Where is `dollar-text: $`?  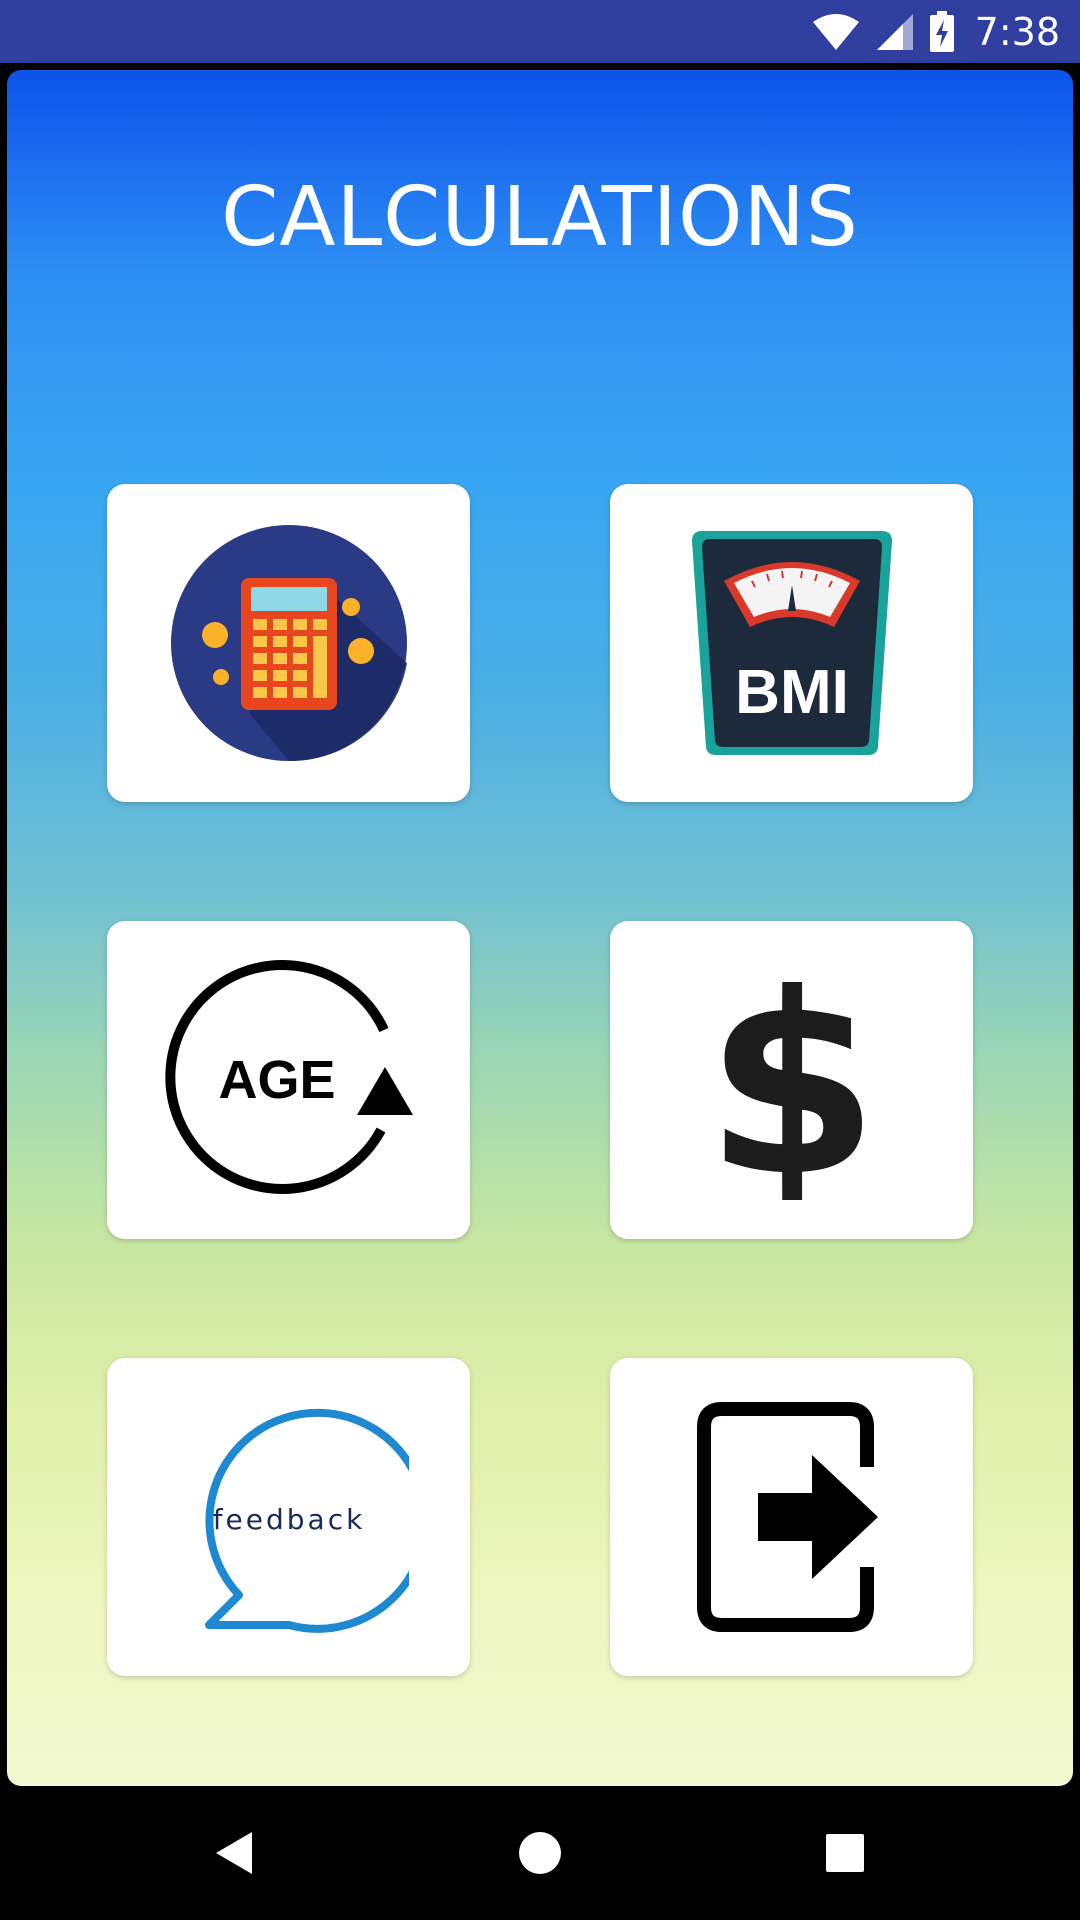 dollar-text: $ is located at coordinates (792, 1080).